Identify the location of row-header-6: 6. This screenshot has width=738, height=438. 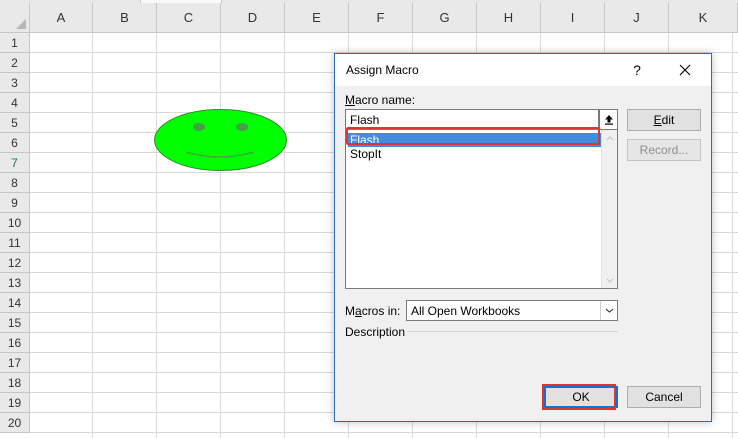
(15, 143).